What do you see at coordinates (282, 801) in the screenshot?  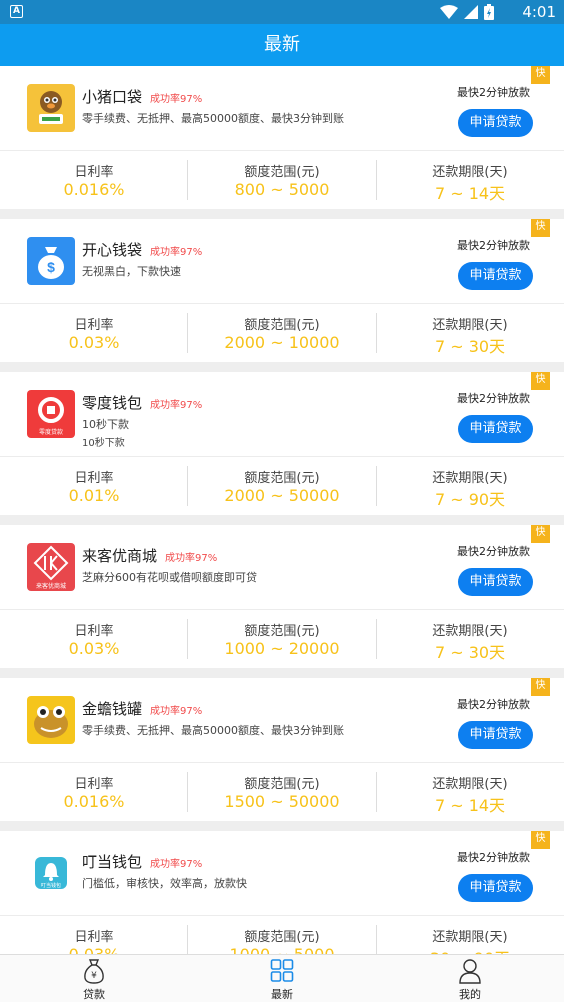 I see `amount-range-value: 1500 ~ 50000` at bounding box center [282, 801].